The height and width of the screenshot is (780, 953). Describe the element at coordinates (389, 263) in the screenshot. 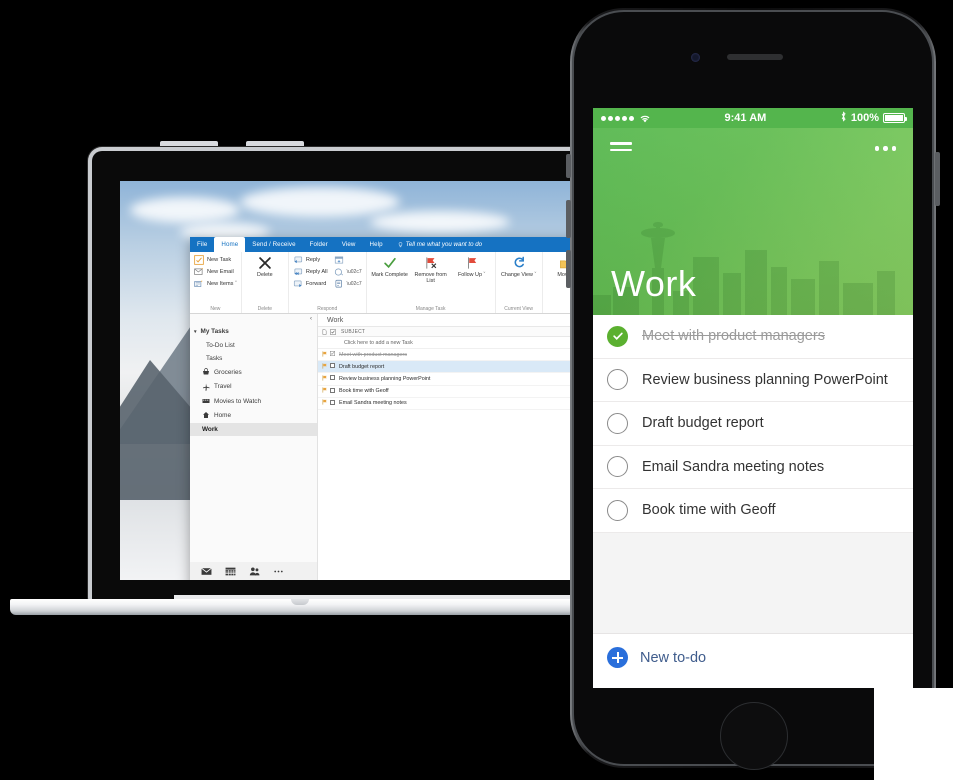

I see `checkmark-icon` at that location.